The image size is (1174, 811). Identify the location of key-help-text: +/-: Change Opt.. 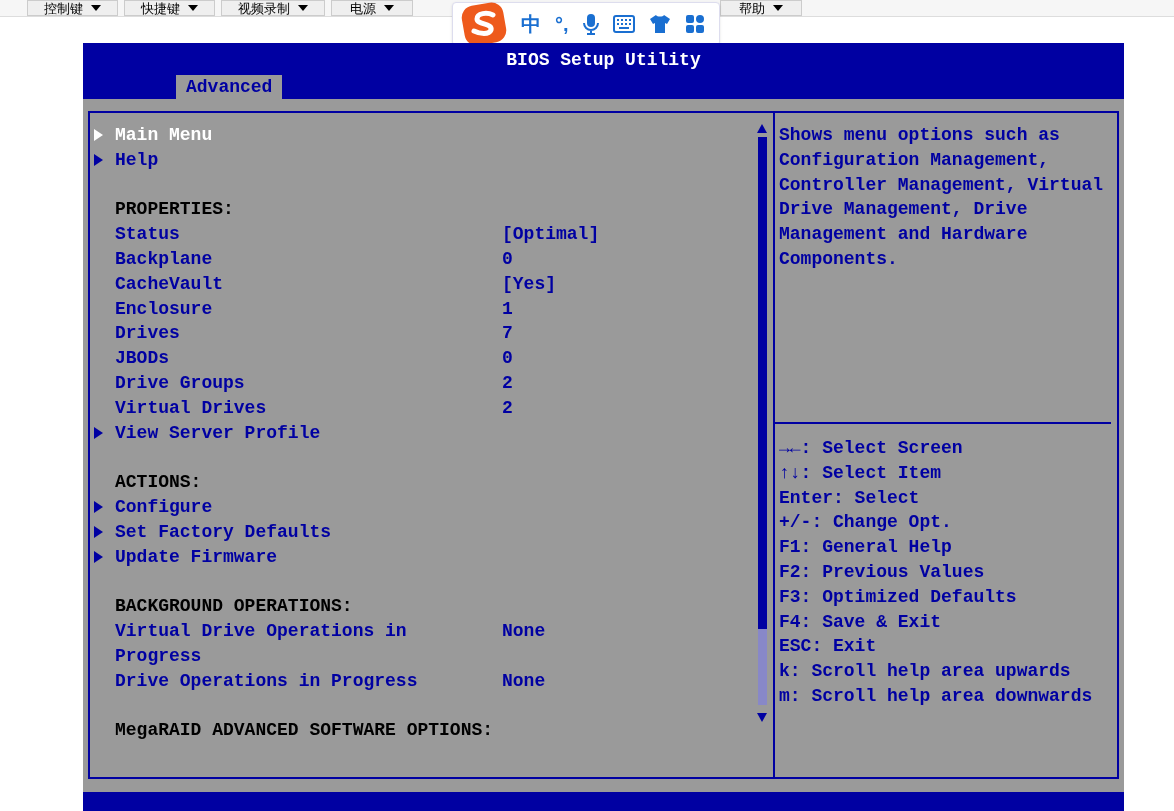
(865, 523).